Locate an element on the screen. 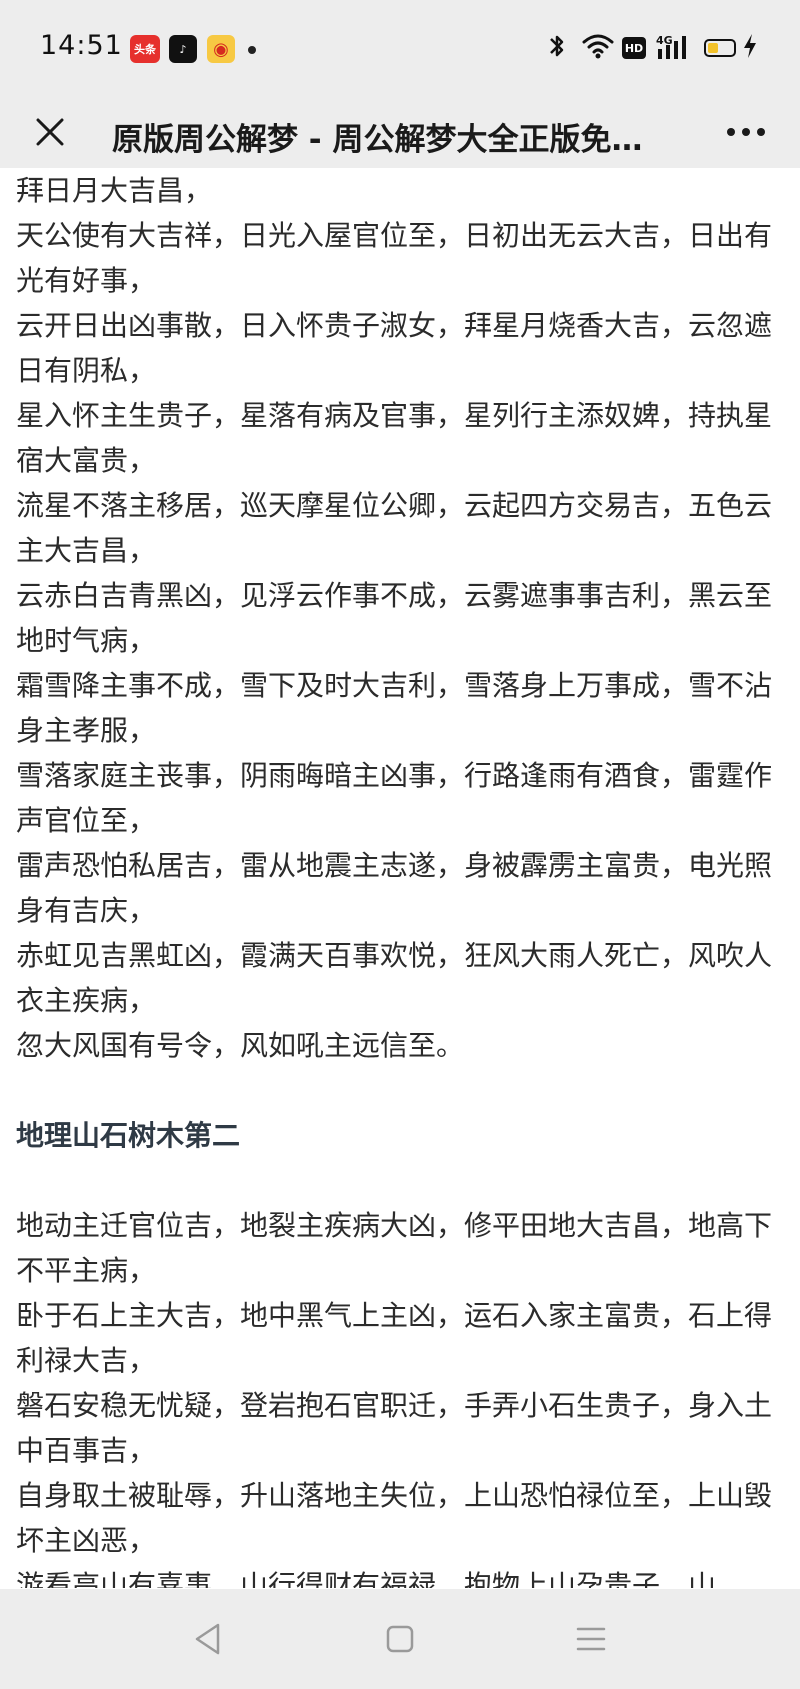 Image resolution: width=800 pixels, height=1689 pixels. close-icon is located at coordinates (50, 132).